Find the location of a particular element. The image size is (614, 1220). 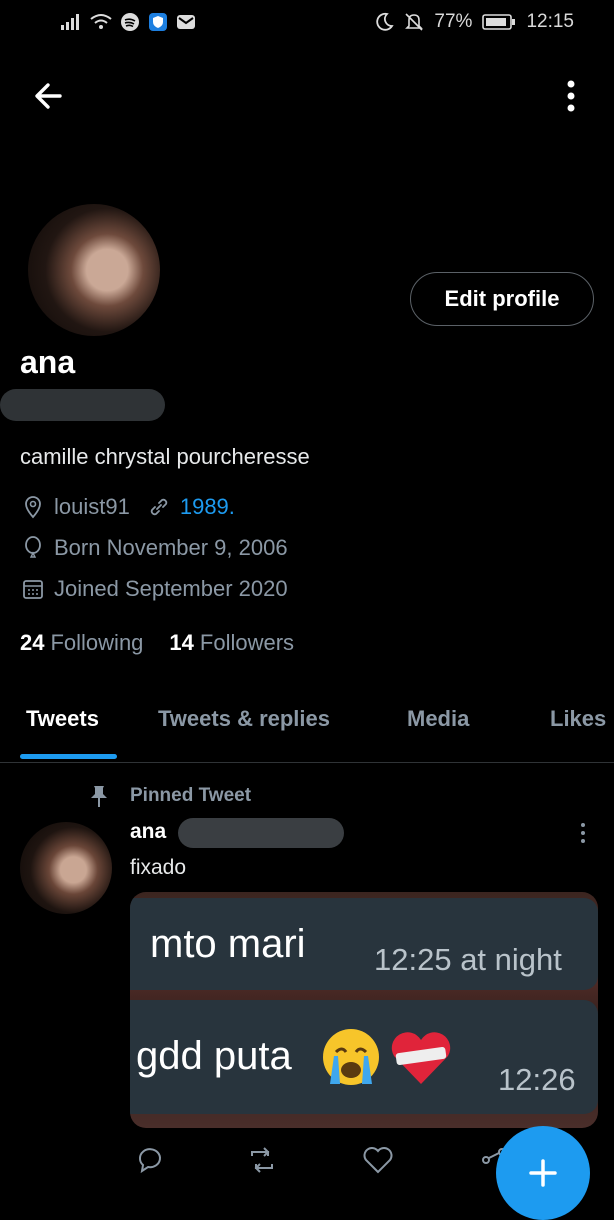

tweet-media-image: mto mari 12:25 at night gdd puta 12:26 is located at coordinates (364, 1010).